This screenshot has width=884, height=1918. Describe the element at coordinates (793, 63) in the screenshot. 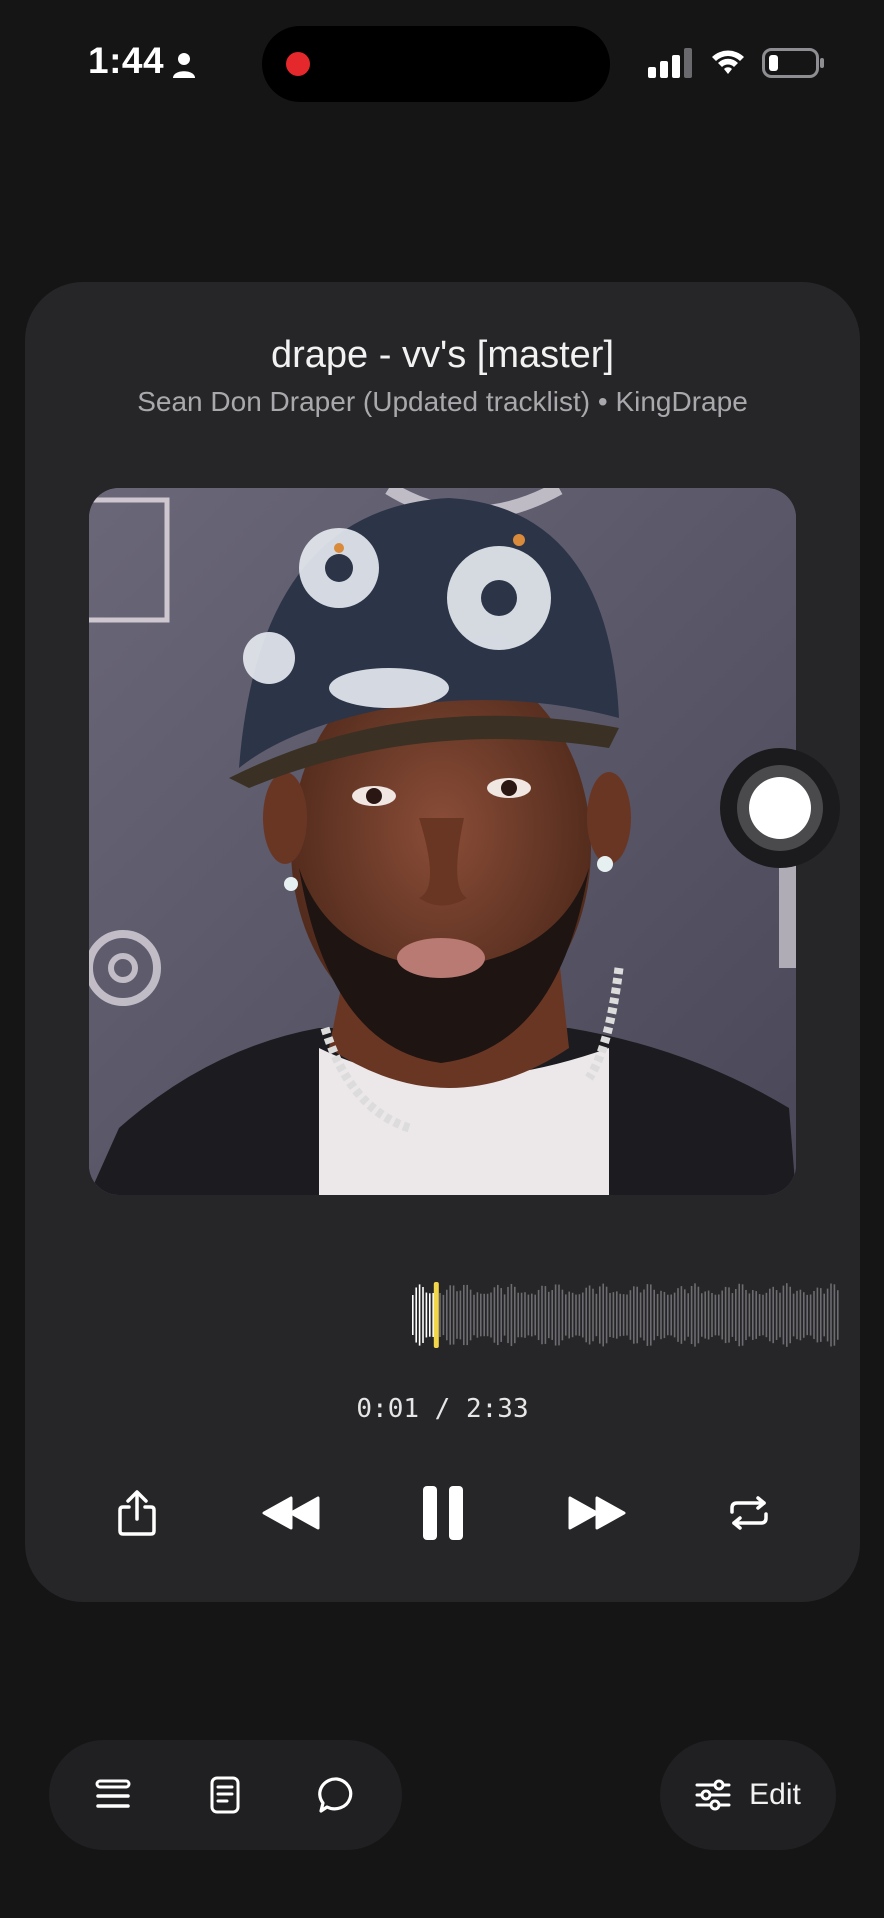

I see `battery-icon` at that location.